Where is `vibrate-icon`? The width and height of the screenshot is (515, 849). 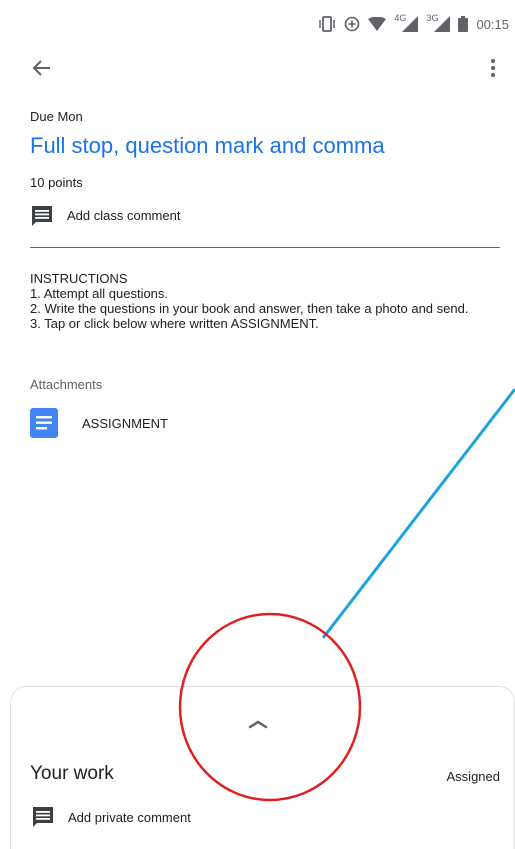 vibrate-icon is located at coordinates (327, 24).